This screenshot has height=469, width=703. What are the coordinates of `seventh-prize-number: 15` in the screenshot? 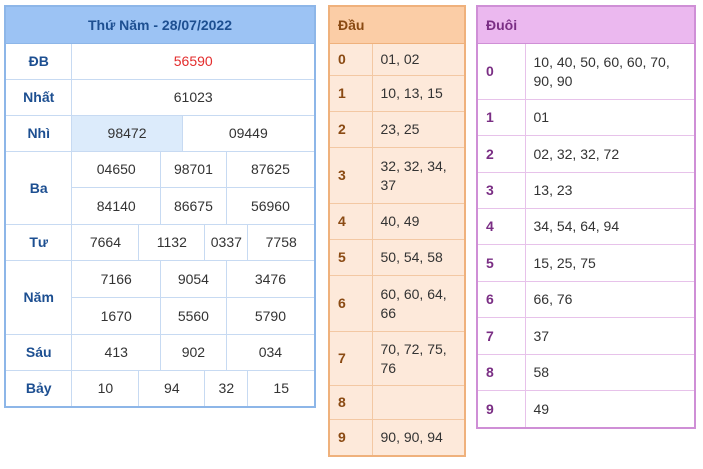 It's located at (281, 388).